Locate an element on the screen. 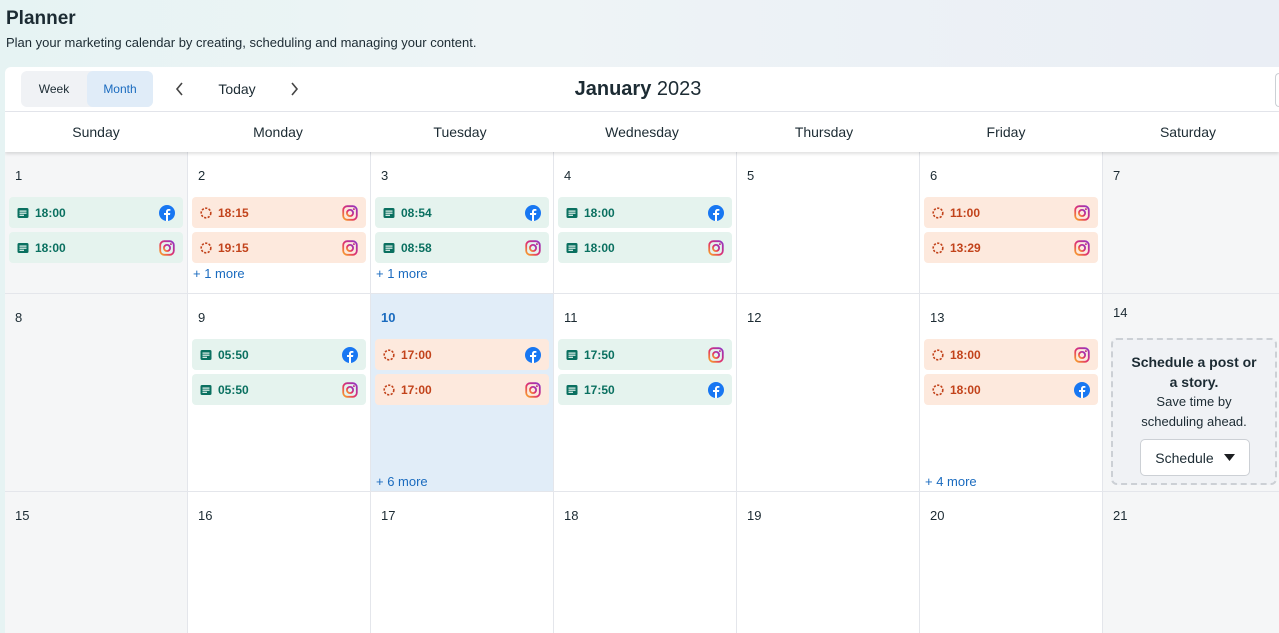 Image resolution: width=1279 pixels, height=633 pixels. day-cell-19: 19 is located at coordinates (828, 562).